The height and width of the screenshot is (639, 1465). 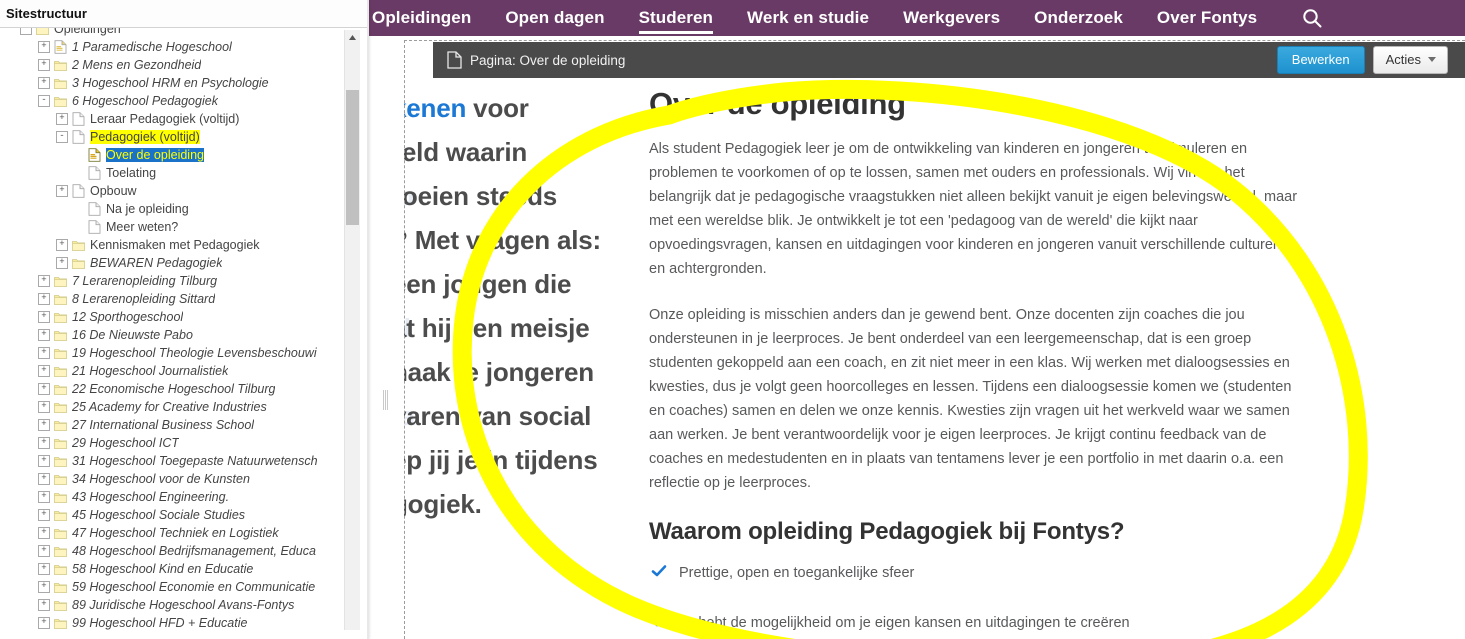 I want to click on tree-item: + Leraar Pedagogiek (voltijd), so click(x=175, y=119).